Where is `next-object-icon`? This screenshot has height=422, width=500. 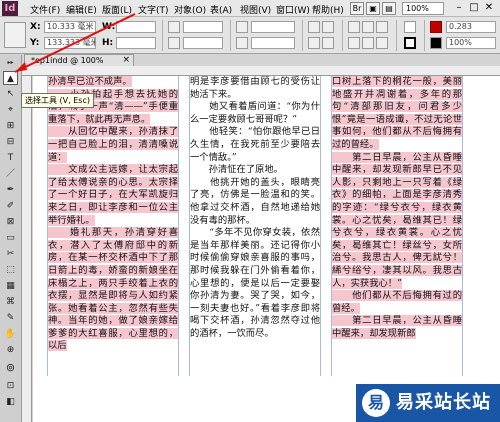 next-object-icon is located at coordinates (368, 27).